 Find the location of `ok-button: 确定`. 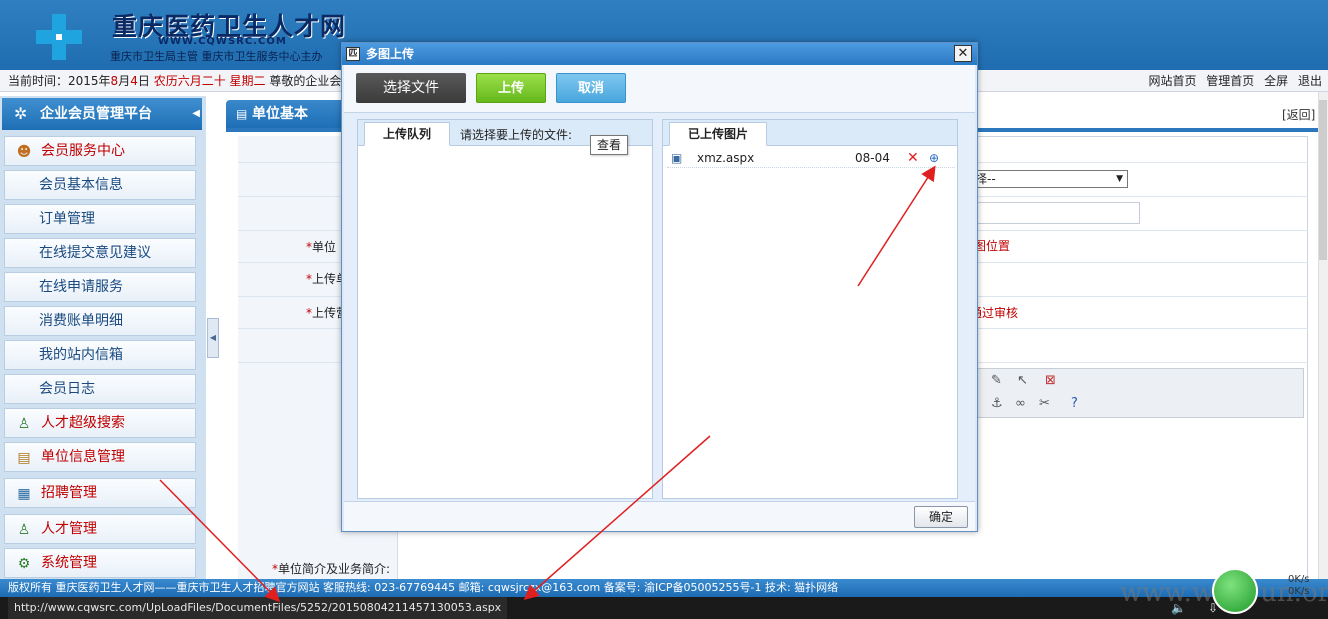

ok-button: 确定 is located at coordinates (941, 517).